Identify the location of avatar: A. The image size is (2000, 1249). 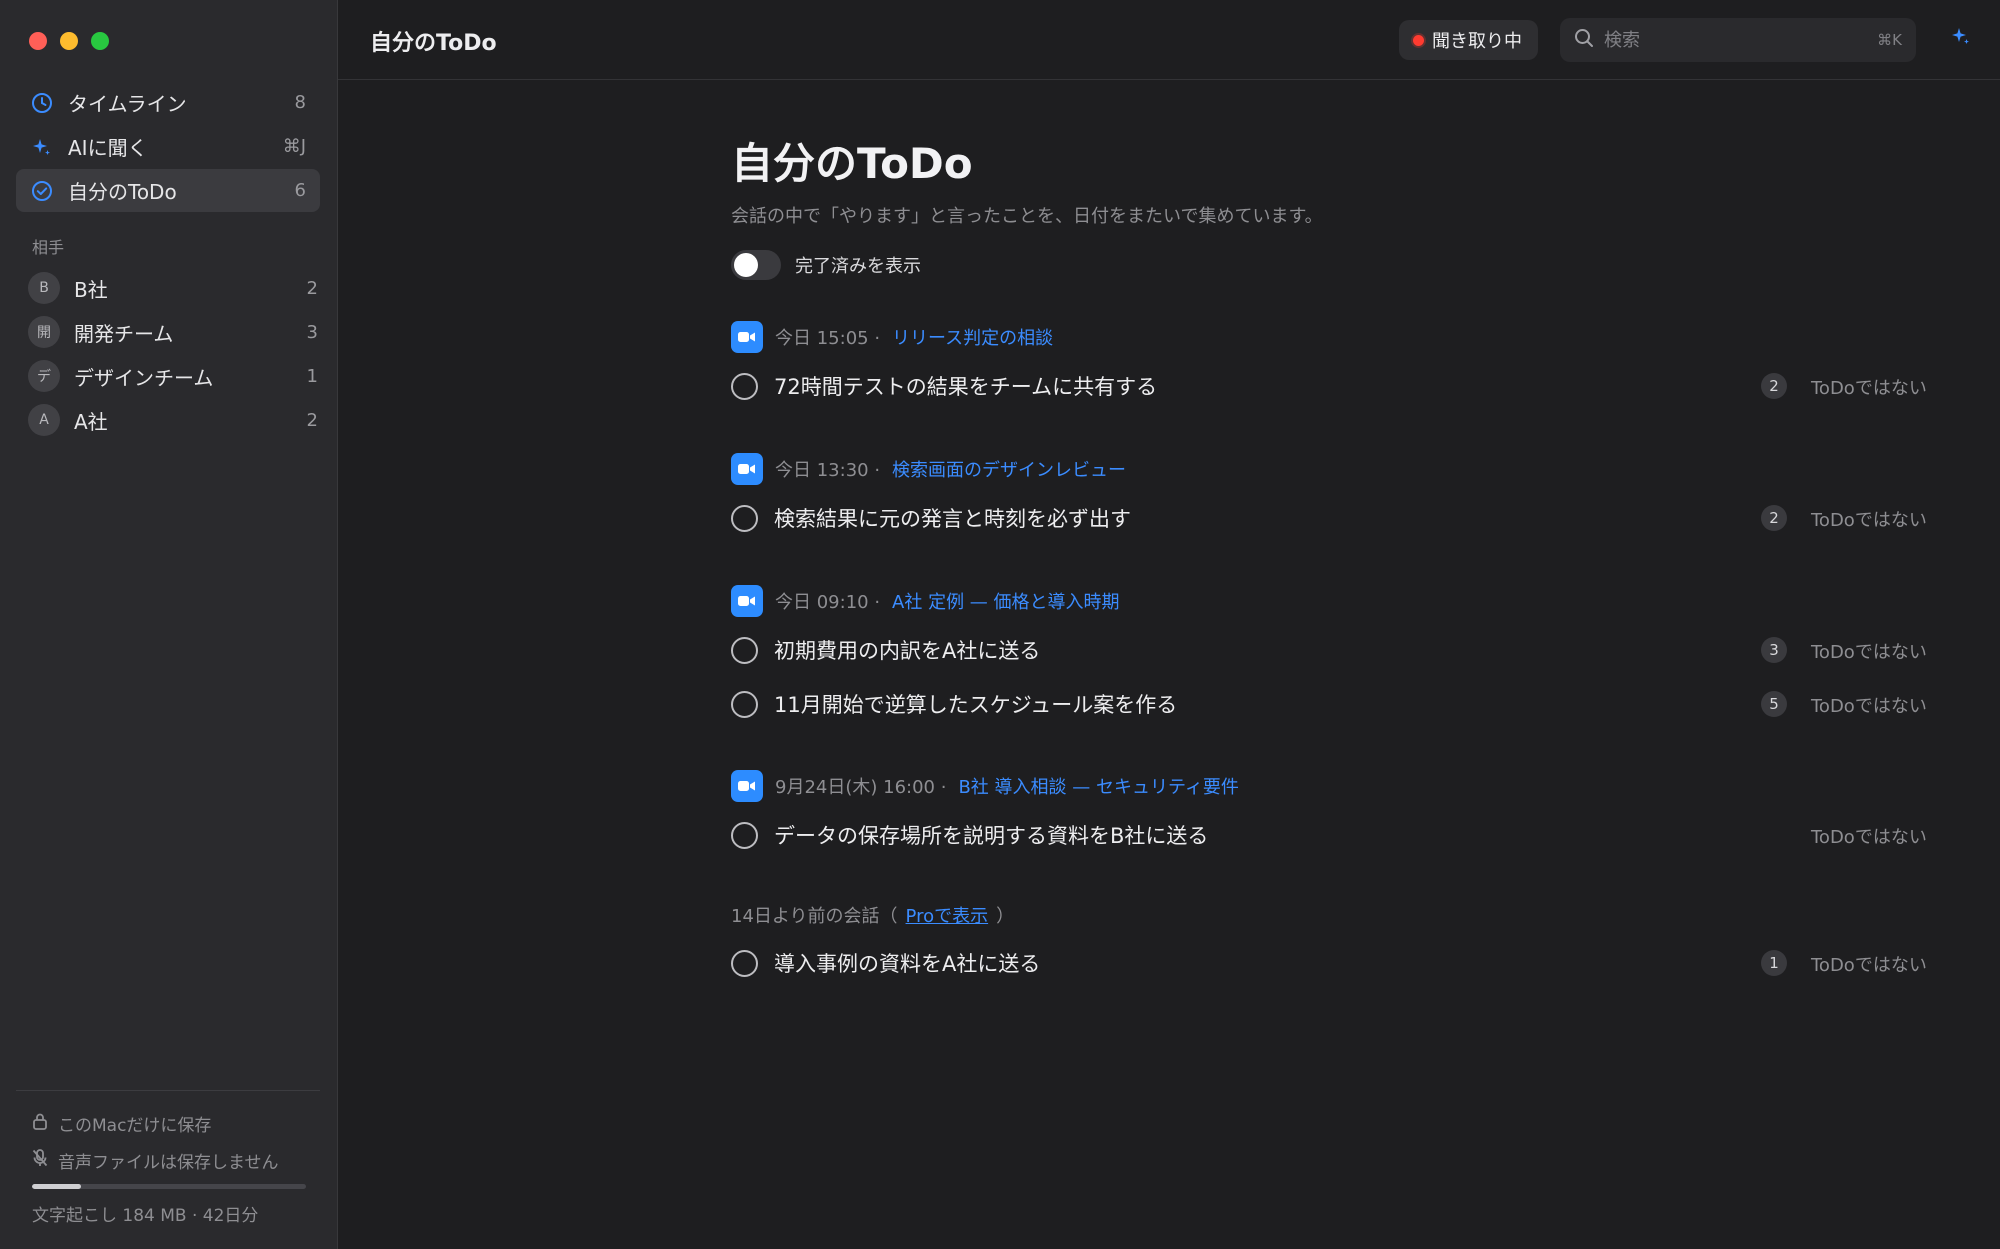
(44, 420).